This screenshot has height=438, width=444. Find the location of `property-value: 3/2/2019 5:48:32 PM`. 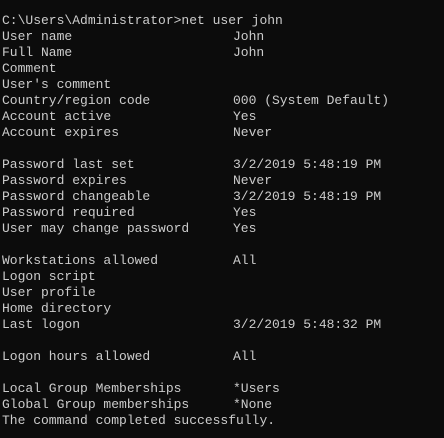

property-value: 3/2/2019 5:48:32 PM is located at coordinates (307, 324).